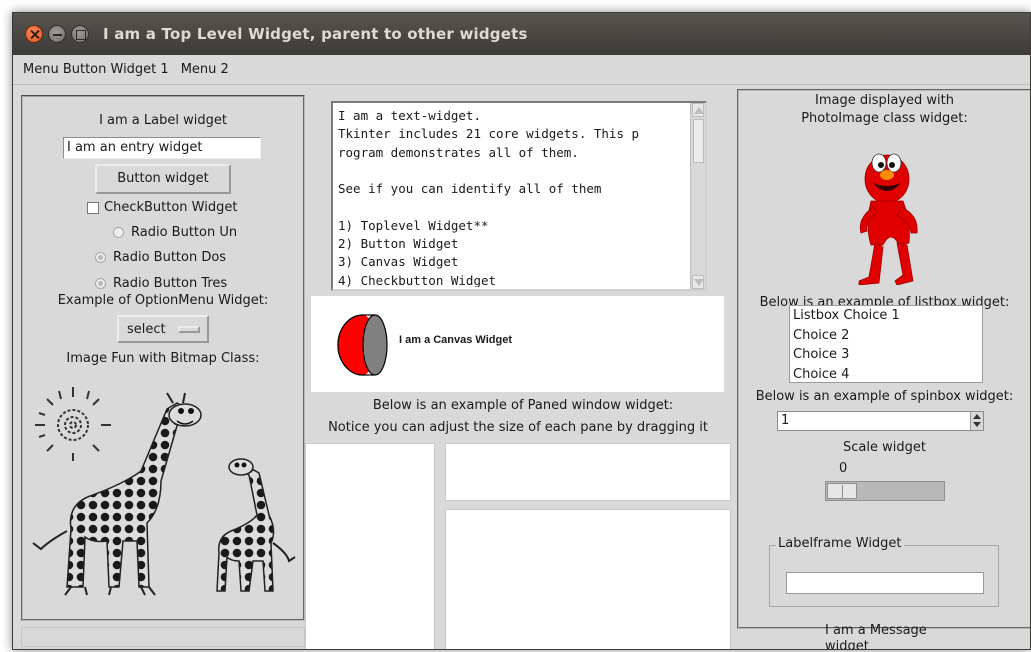  What do you see at coordinates (698, 282) in the screenshot?
I see `scroll-down-icon` at bounding box center [698, 282].